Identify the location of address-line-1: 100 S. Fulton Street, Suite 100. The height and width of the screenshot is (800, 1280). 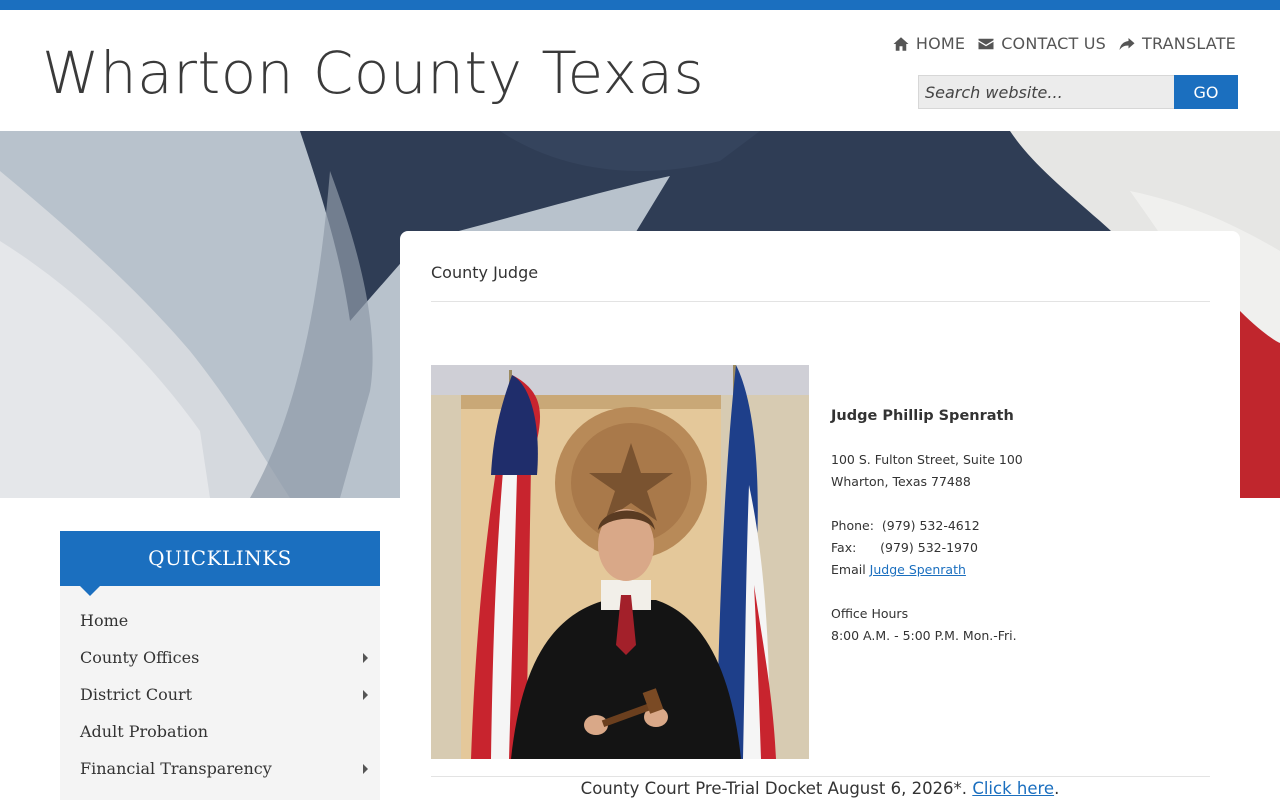
(927, 459).